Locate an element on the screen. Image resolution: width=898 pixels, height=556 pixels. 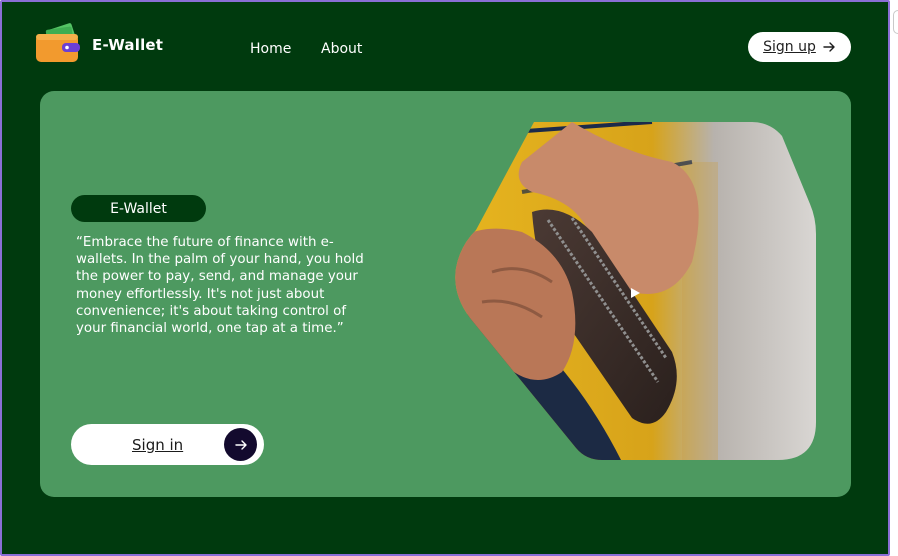
nav-home: Home is located at coordinates (270, 49).